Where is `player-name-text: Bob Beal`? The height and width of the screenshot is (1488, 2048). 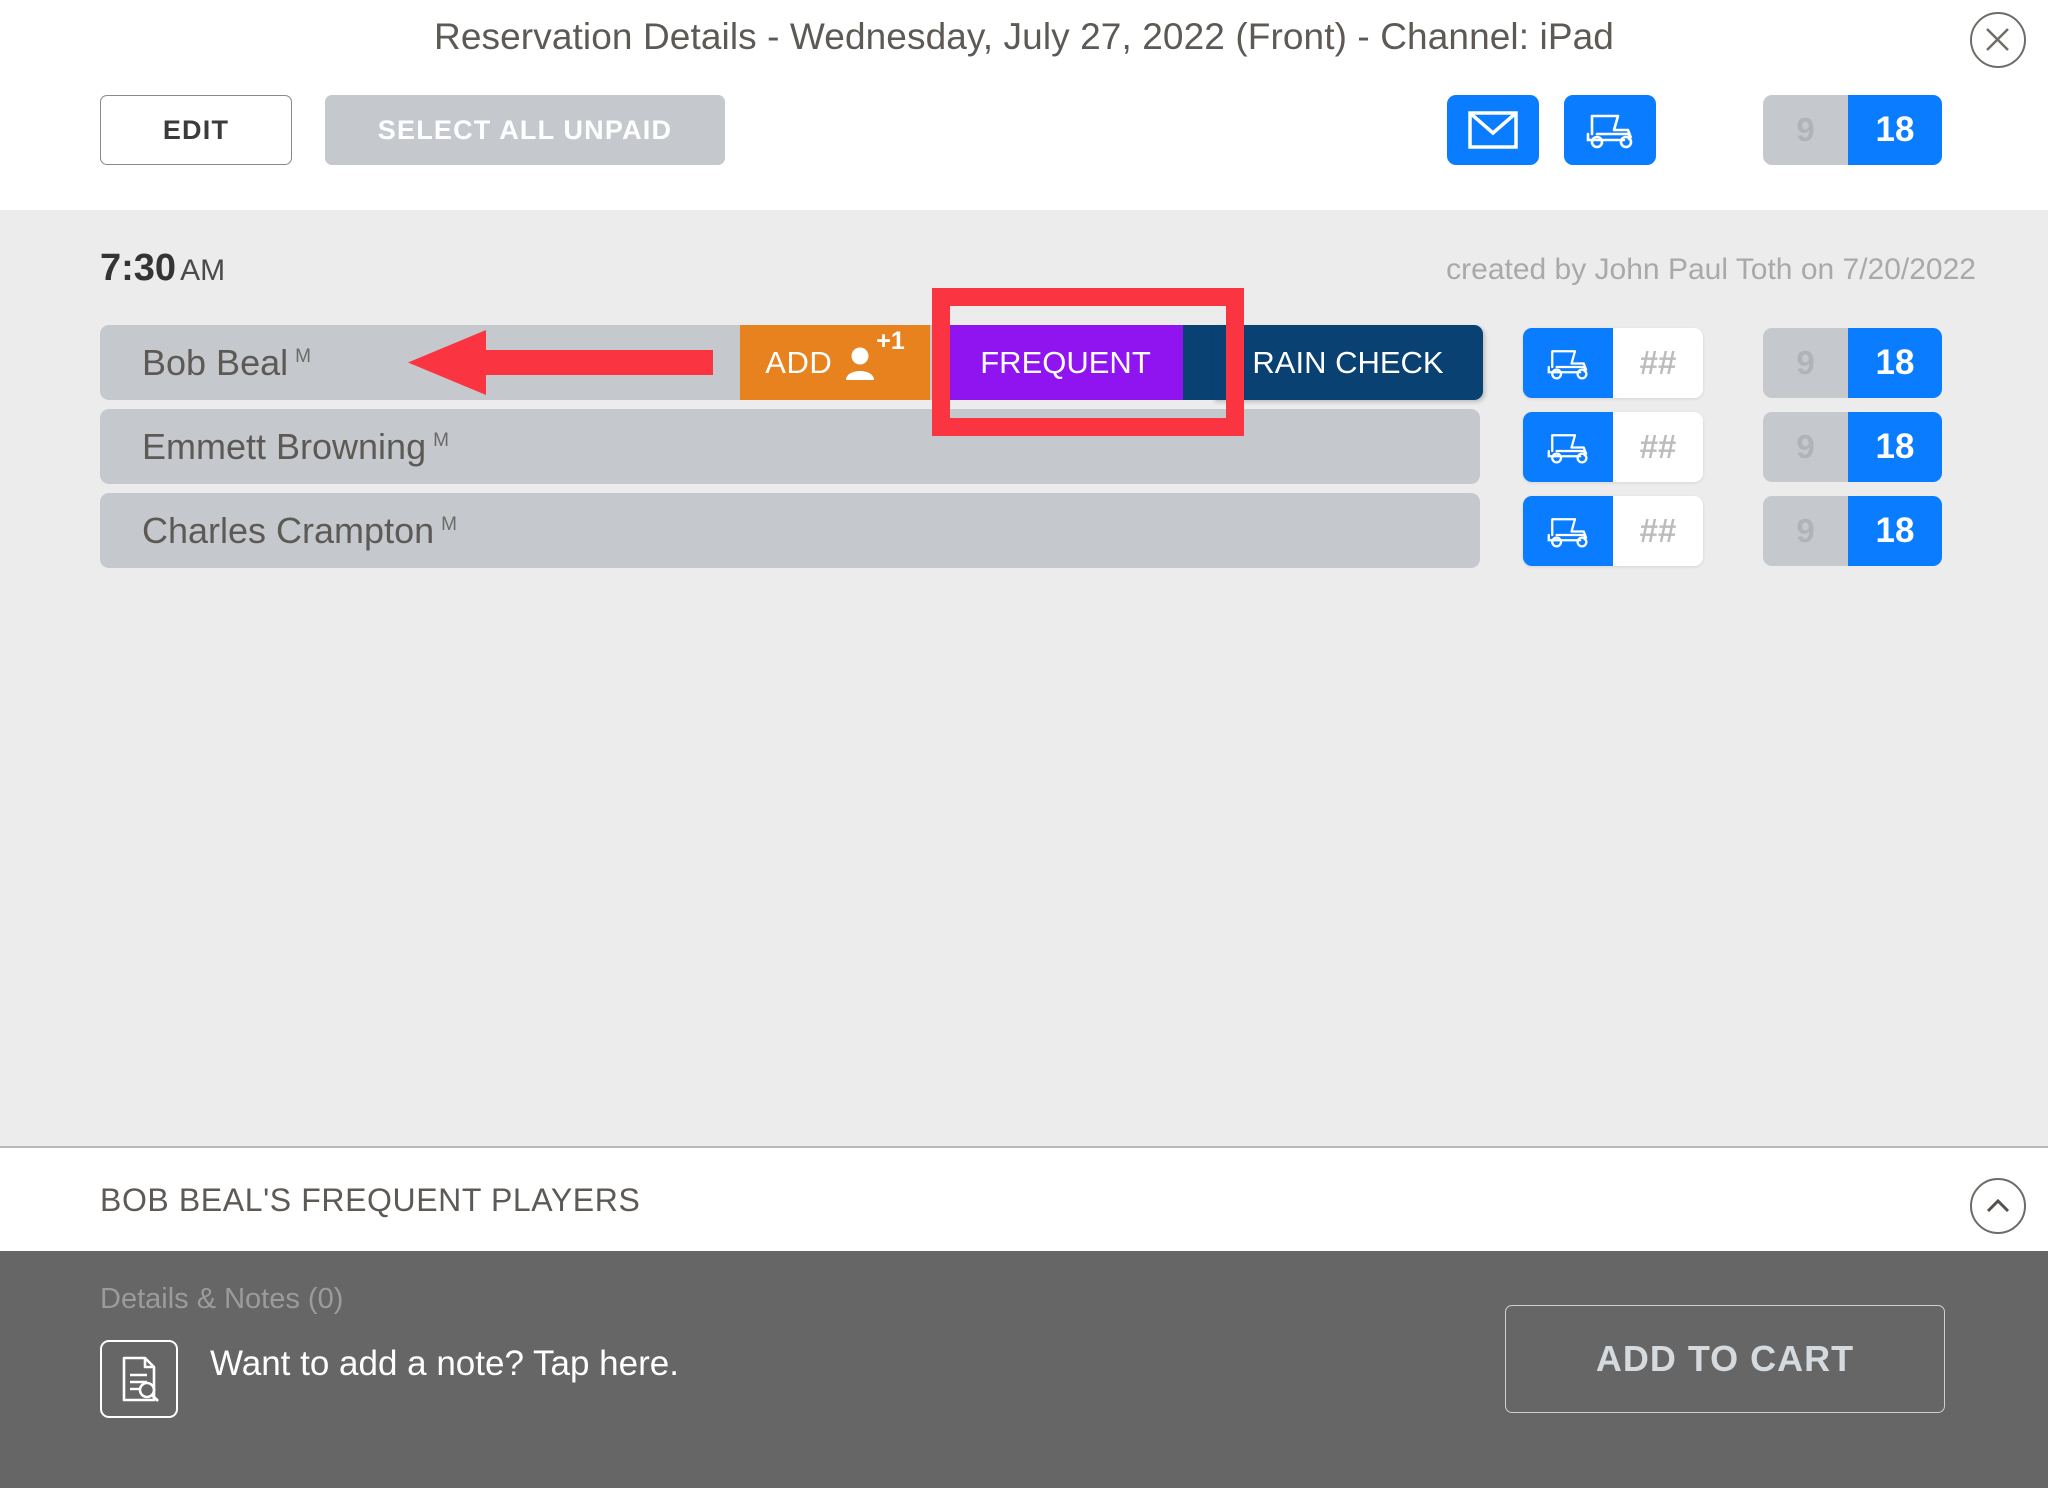
player-name-text: Bob Beal is located at coordinates (215, 362).